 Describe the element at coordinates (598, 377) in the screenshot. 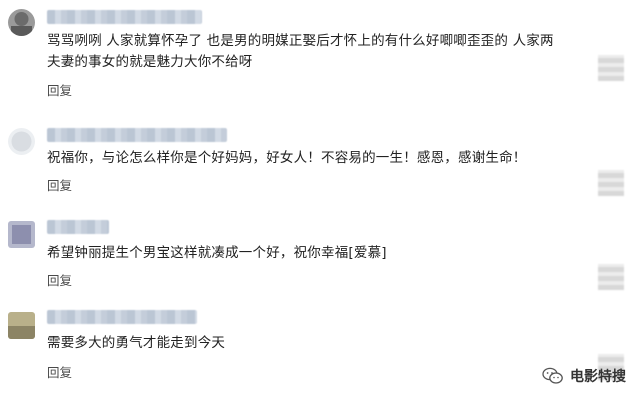

I see `watermark-text: 电影特搜` at that location.